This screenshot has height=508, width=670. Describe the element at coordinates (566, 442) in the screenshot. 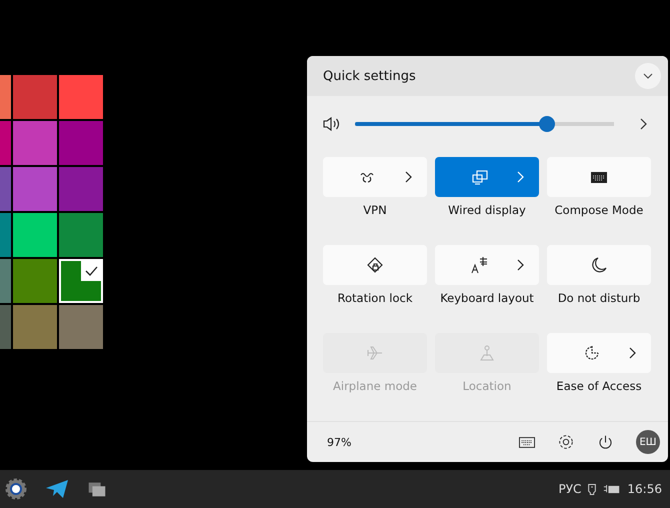

I see `settings-icon` at that location.